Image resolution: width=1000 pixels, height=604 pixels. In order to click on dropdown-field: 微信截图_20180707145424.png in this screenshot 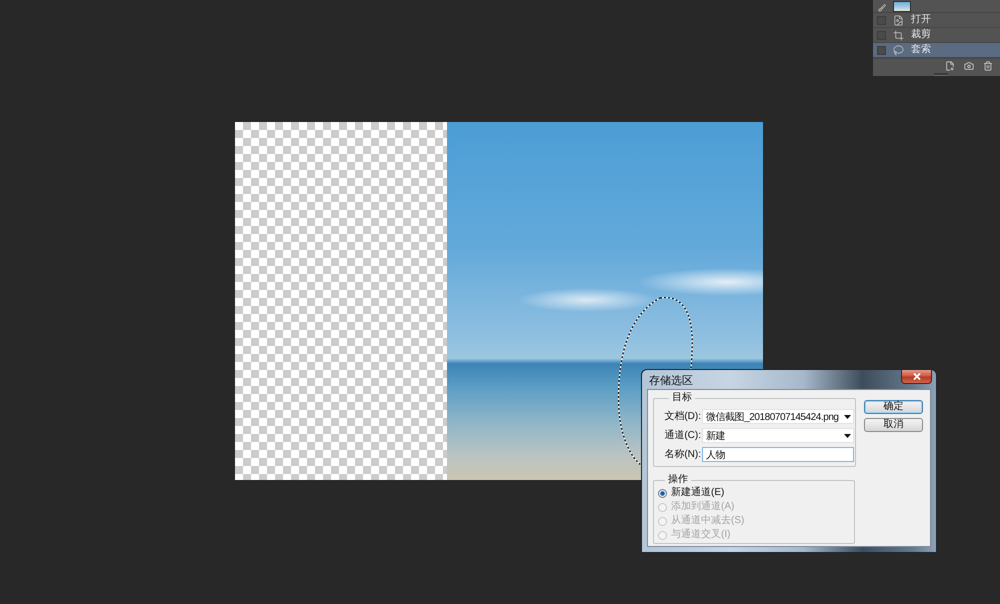, I will do `click(778, 416)`.